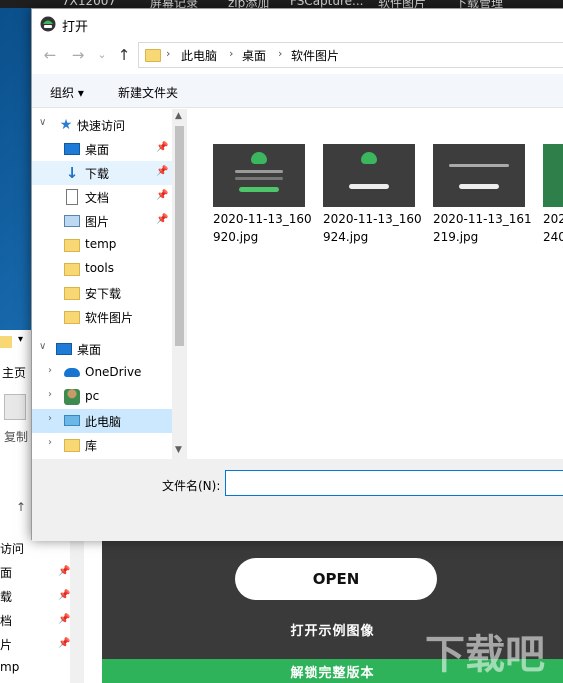 The image size is (563, 683). Describe the element at coordinates (93, 611) in the screenshot. I see `background-filler` at that location.